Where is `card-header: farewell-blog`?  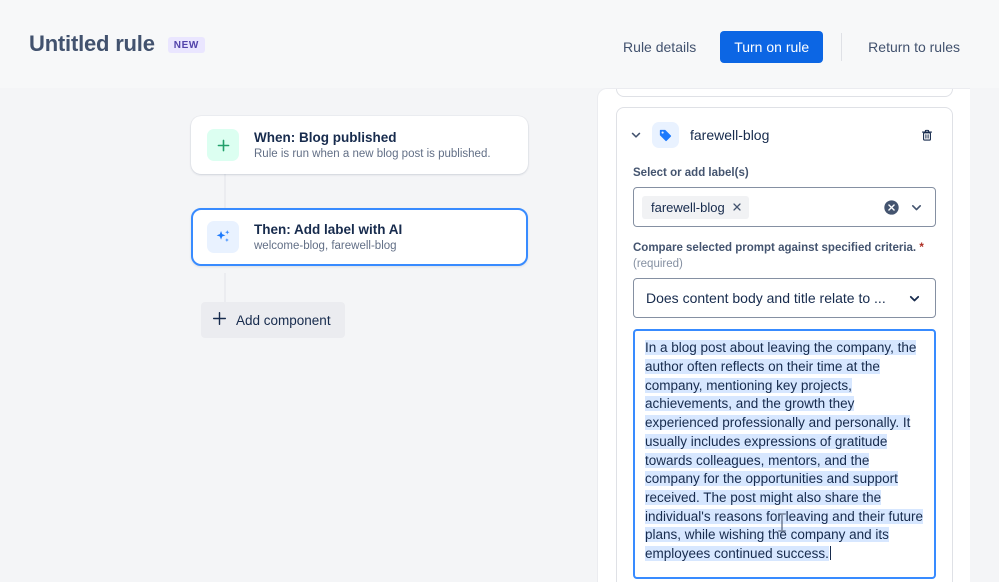
card-header: farewell-blog is located at coordinates (784, 130).